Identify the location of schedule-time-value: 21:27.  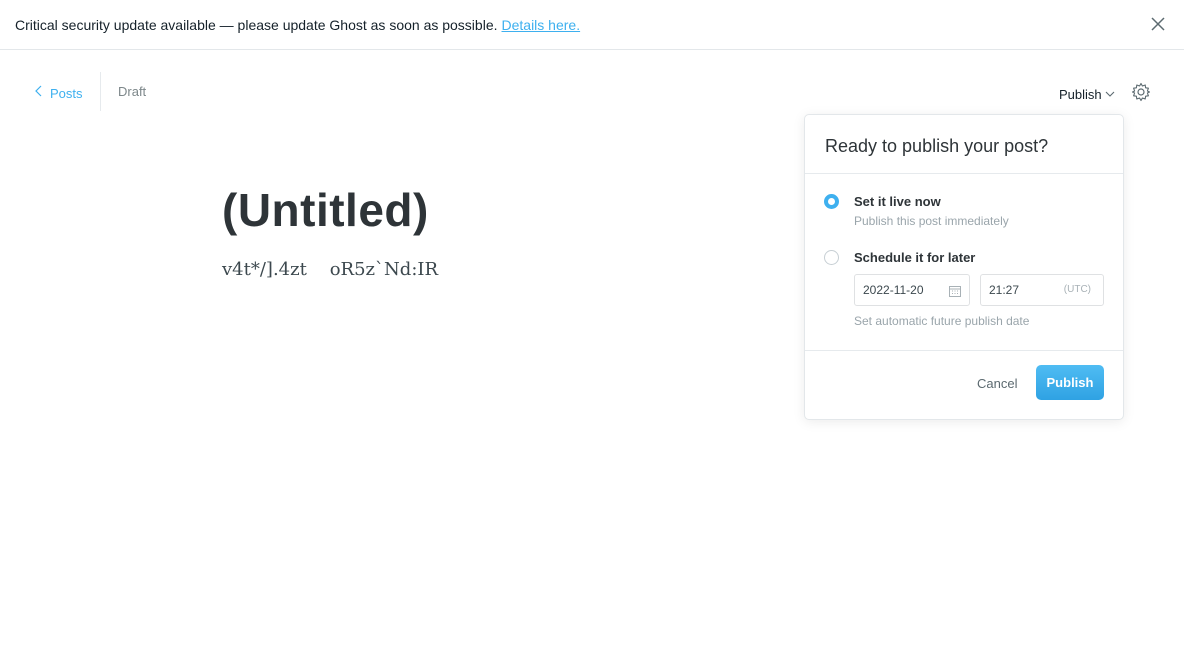
(1004, 290).